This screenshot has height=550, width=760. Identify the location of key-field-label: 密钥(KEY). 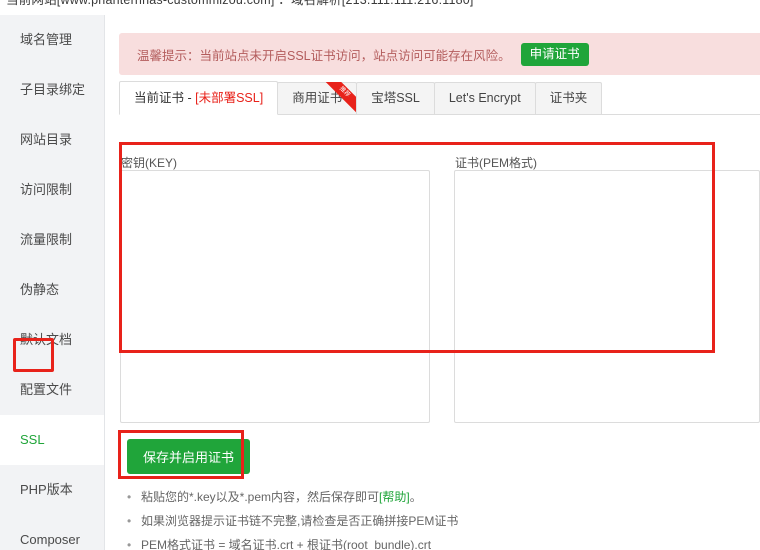
(149, 163).